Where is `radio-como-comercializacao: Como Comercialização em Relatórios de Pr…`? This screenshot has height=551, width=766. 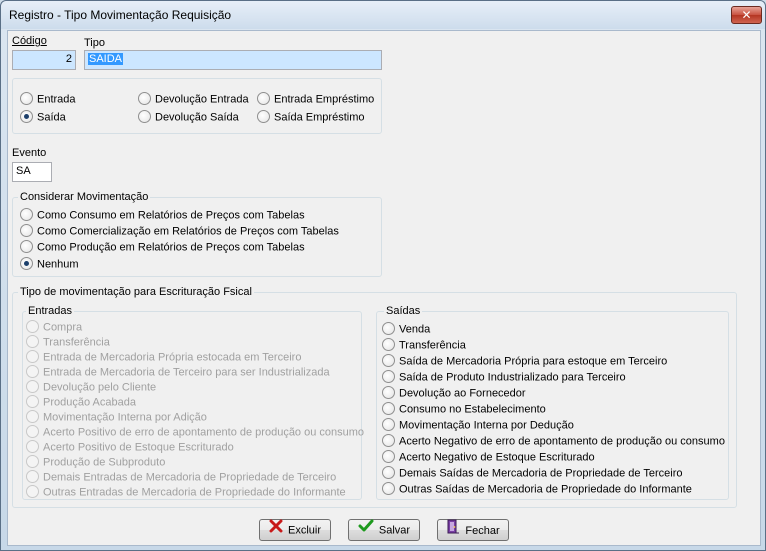 radio-como-comercializacao: Como Comercialização em Relatórios de Pr… is located at coordinates (179, 232).